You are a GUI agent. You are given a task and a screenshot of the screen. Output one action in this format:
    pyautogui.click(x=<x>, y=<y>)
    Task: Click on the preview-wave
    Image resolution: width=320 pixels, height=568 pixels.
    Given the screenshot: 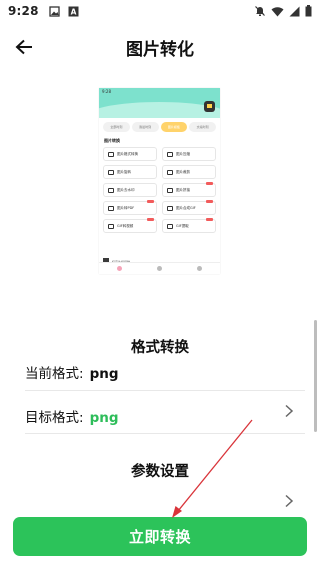 What is the action you would take?
    pyautogui.click(x=159, y=110)
    